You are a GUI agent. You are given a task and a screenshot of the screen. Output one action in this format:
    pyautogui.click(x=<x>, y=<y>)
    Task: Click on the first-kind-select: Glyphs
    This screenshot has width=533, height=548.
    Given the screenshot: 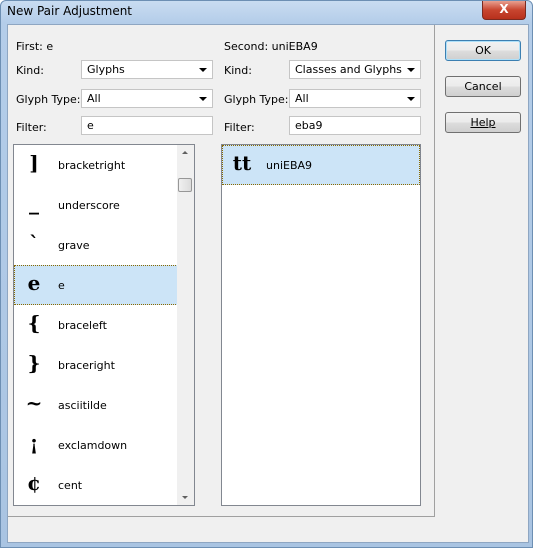 What is the action you would take?
    pyautogui.click(x=147, y=69)
    